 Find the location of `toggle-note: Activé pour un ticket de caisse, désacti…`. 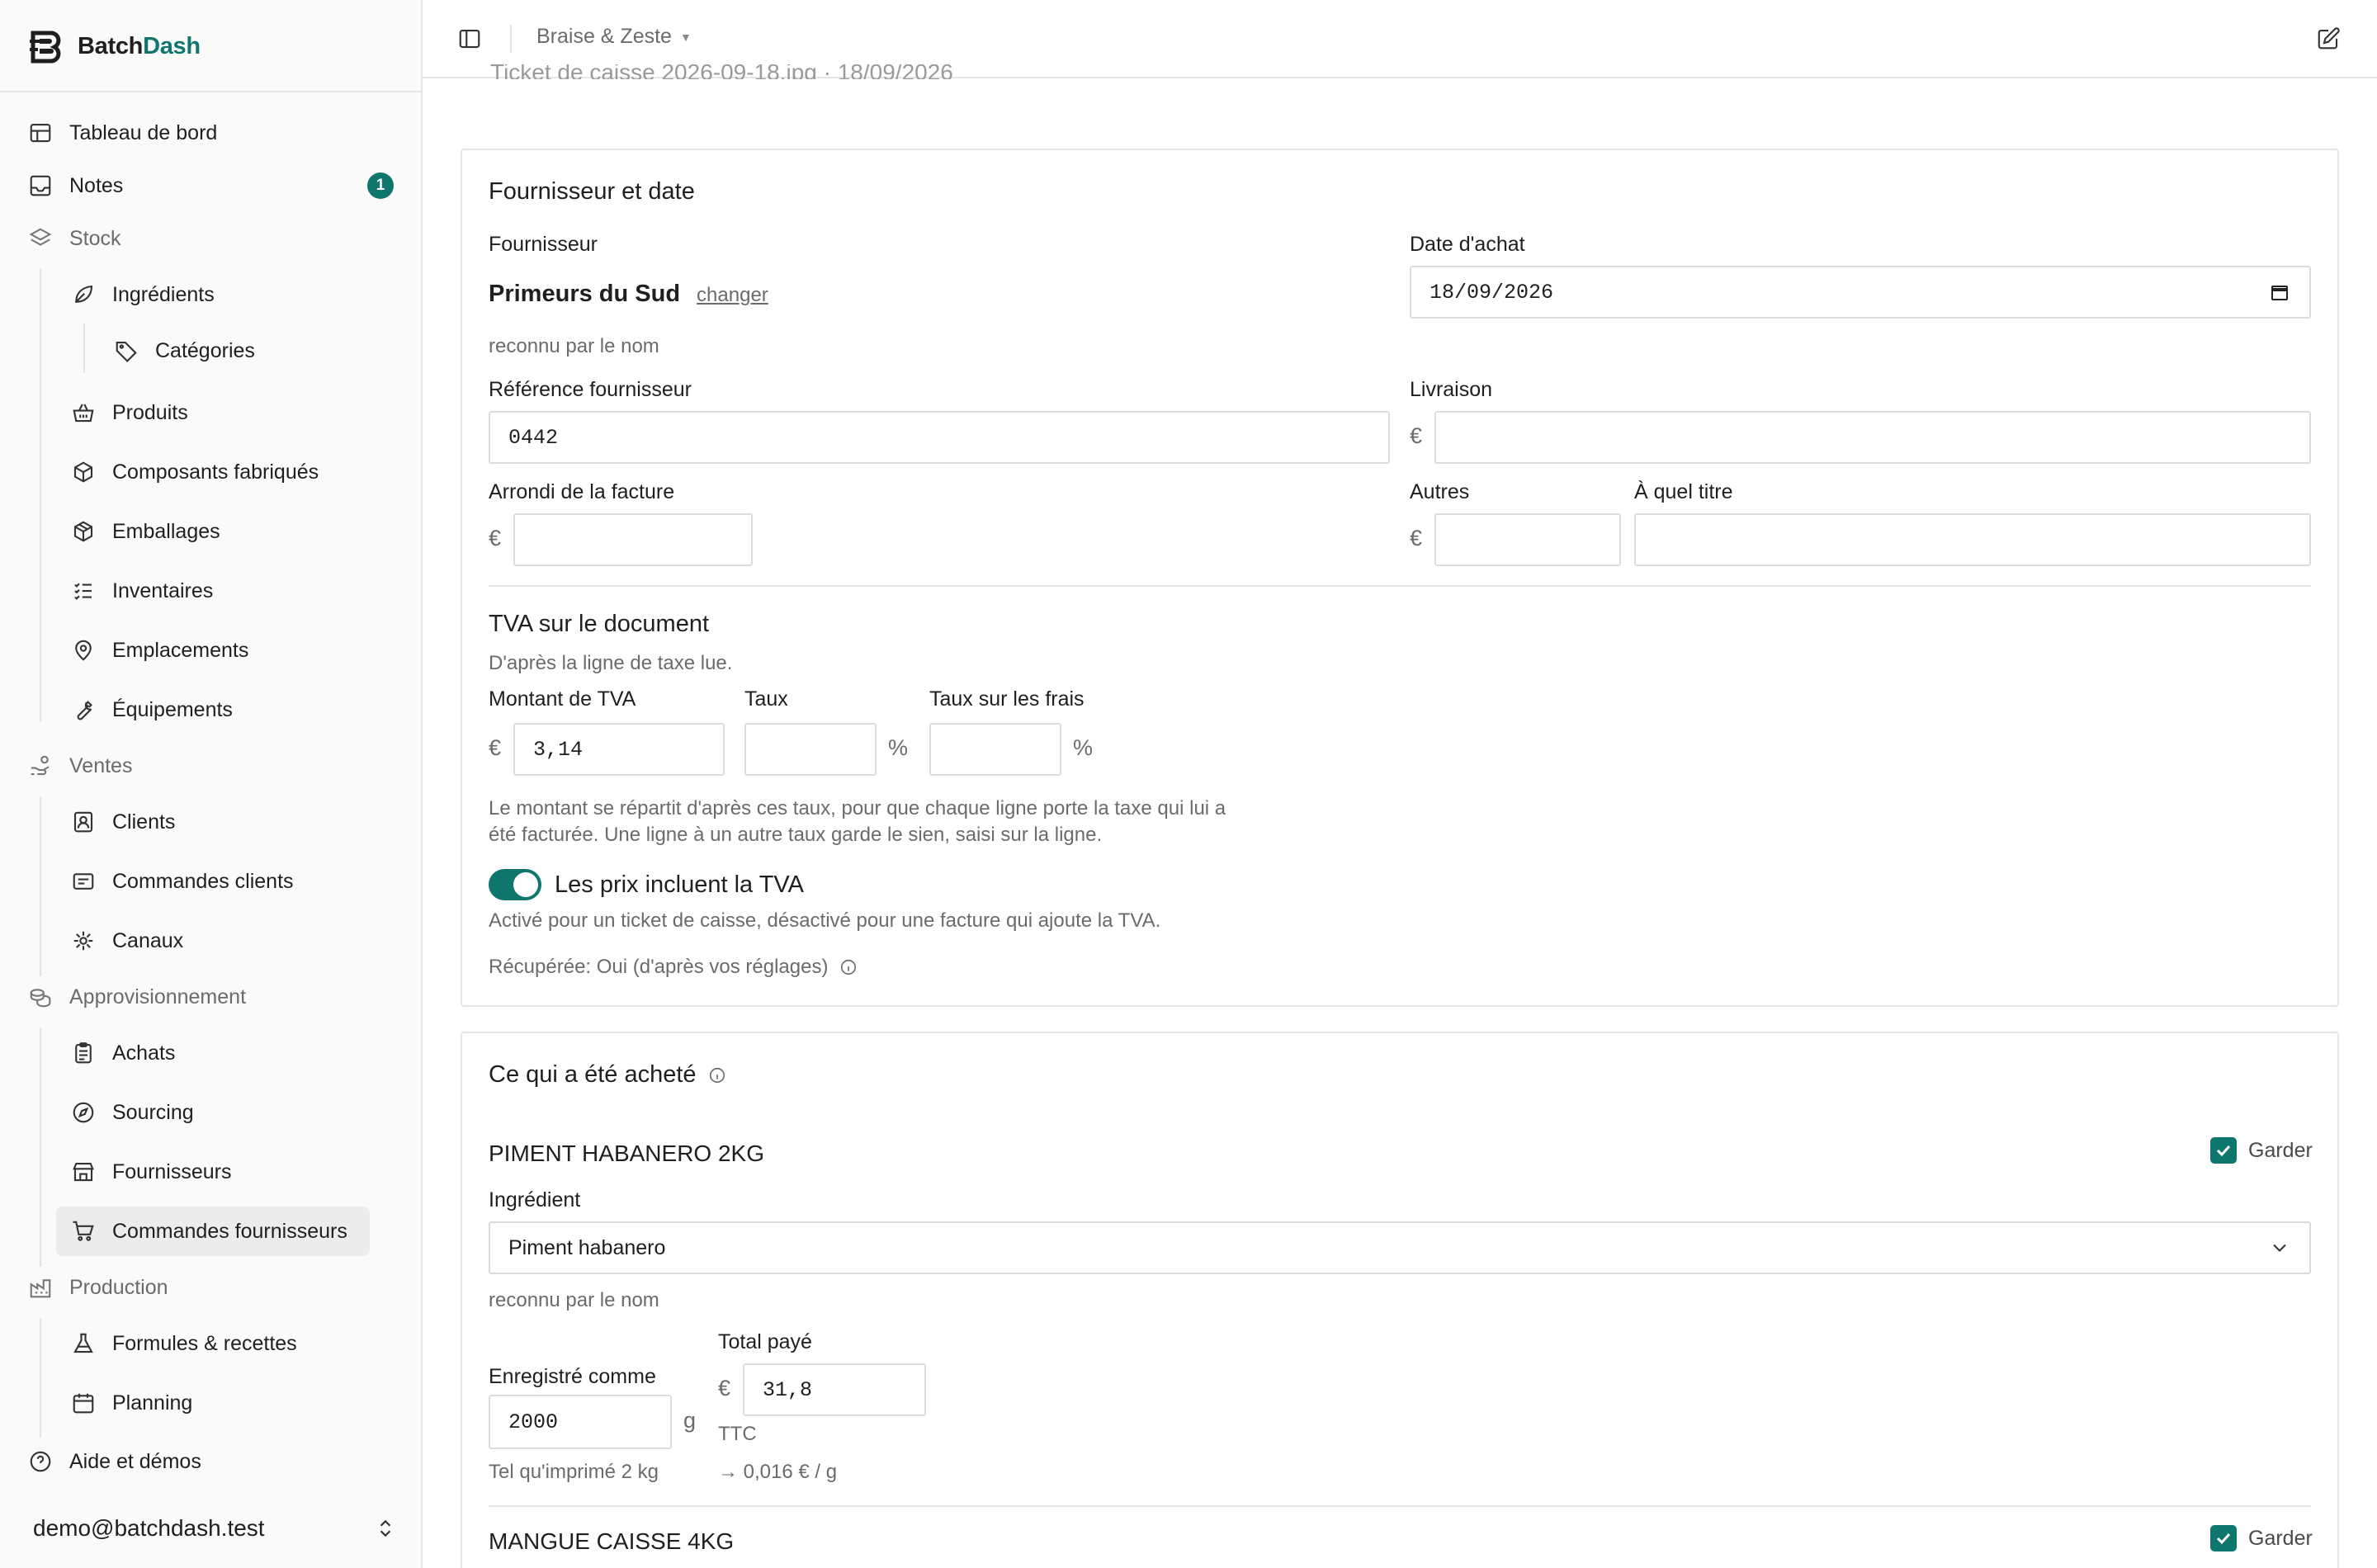

toggle-note: Activé pour un ticket de caisse, désacti… is located at coordinates (825, 920).